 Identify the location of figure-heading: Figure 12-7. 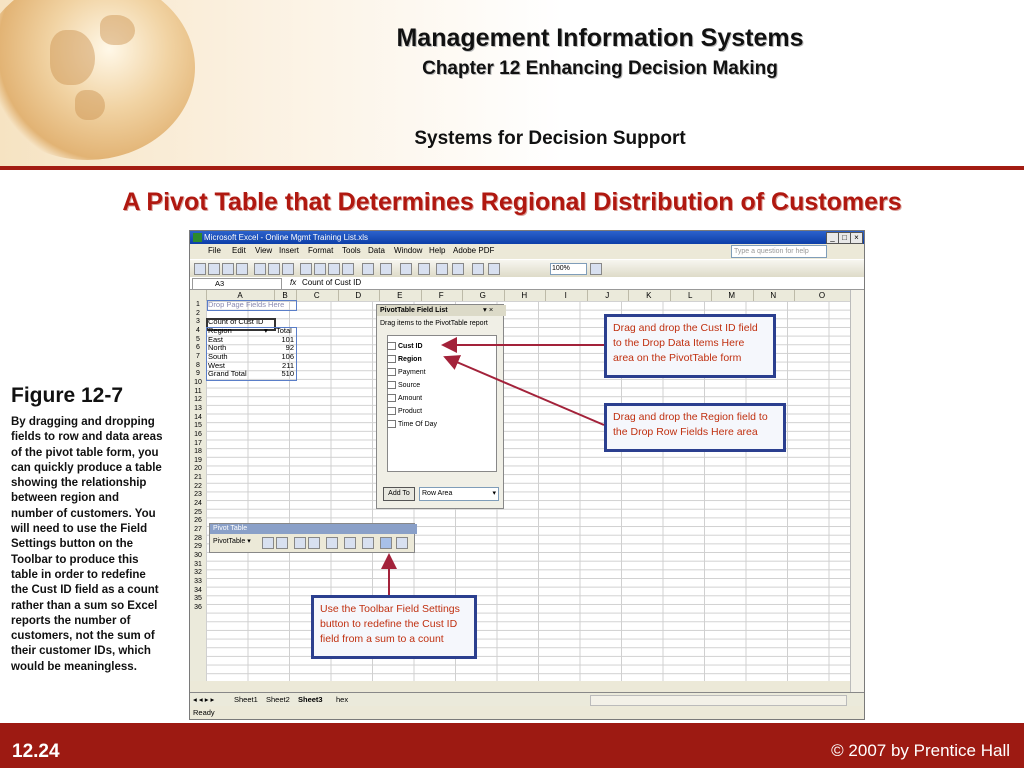
(67, 395).